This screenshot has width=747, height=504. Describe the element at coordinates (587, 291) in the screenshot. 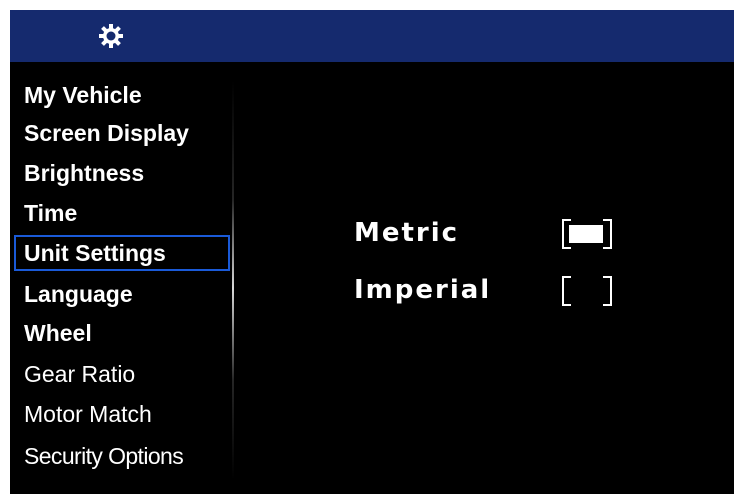

I see `imperial-checkbox` at that location.